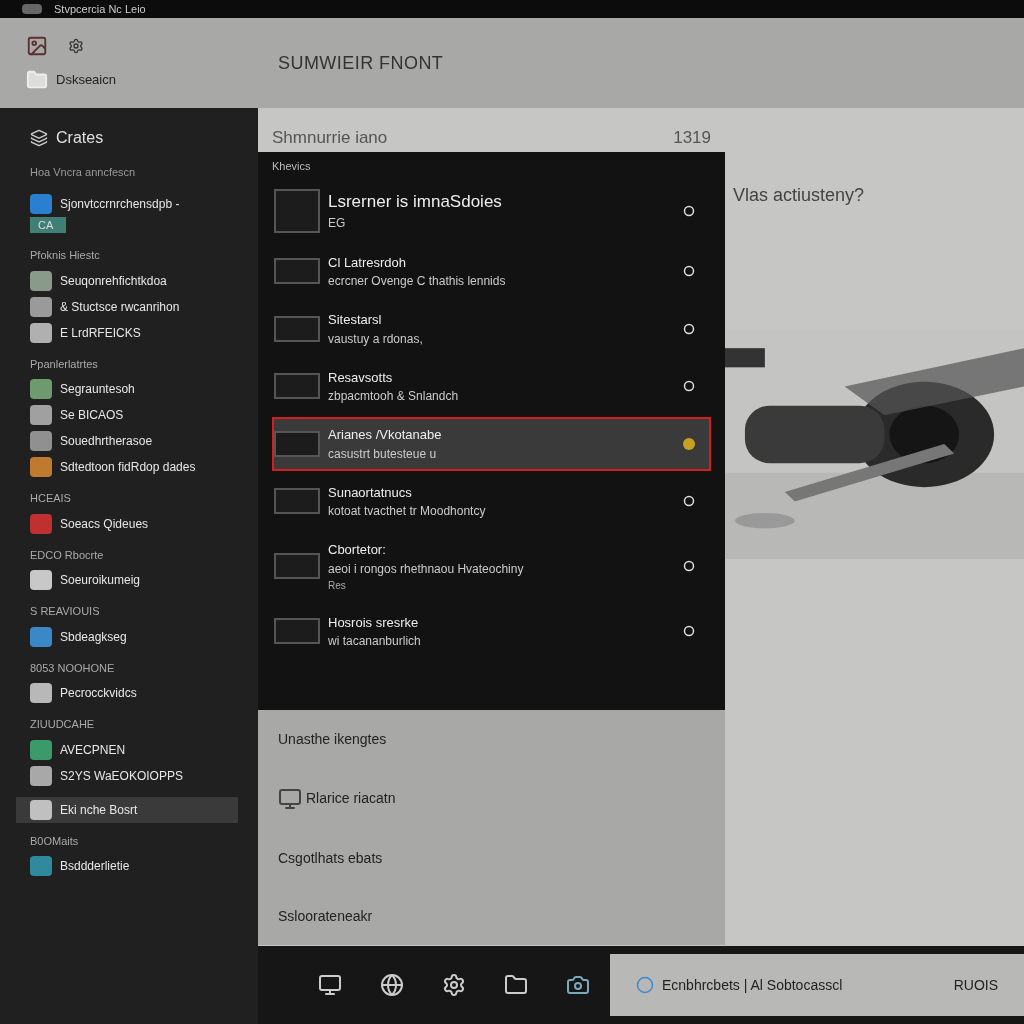  Describe the element at coordinates (330, 137) in the screenshot. I see `strip-text: Shmnurrie iano` at that location.